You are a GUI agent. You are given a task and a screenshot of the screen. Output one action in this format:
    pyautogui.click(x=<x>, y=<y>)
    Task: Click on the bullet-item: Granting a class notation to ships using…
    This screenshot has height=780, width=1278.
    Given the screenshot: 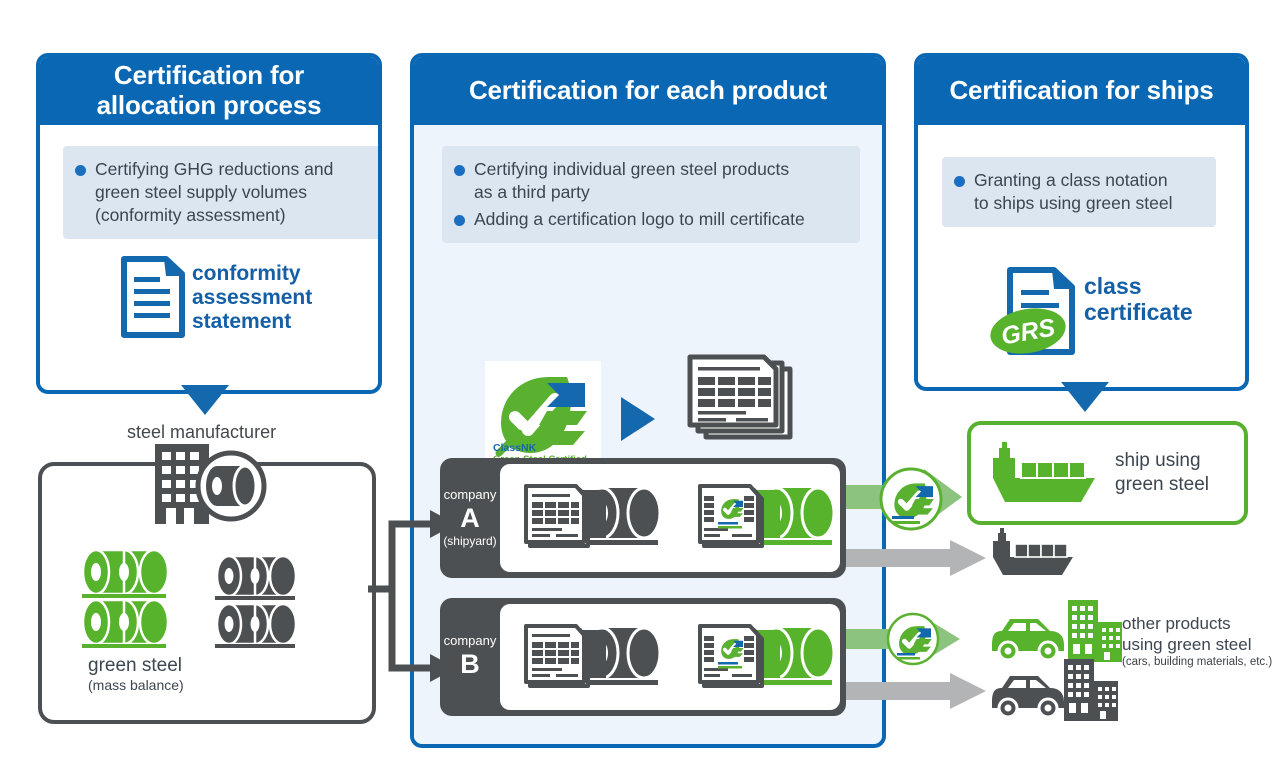 What is the action you would take?
    pyautogui.click(x=1078, y=192)
    